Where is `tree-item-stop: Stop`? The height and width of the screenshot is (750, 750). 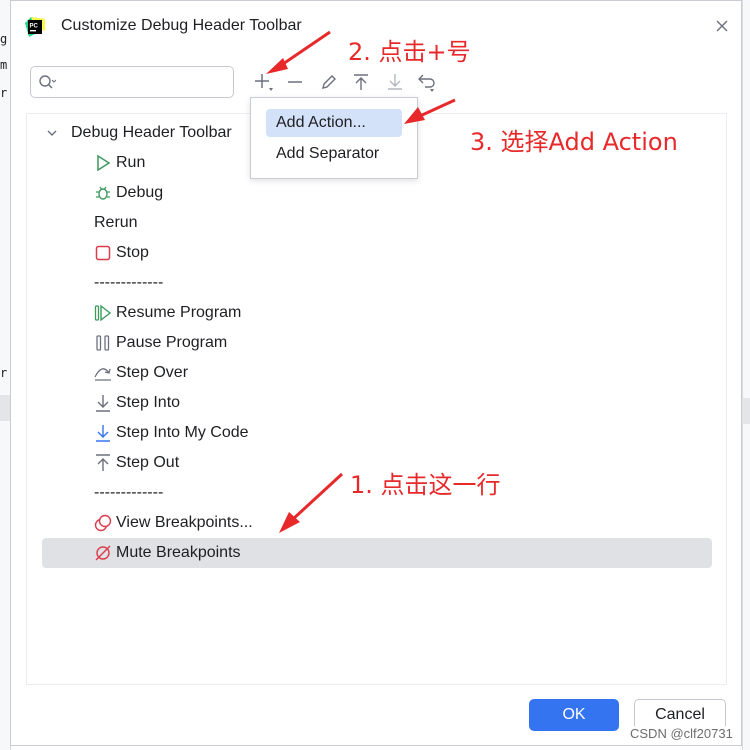
tree-item-stop: Stop is located at coordinates (121, 253).